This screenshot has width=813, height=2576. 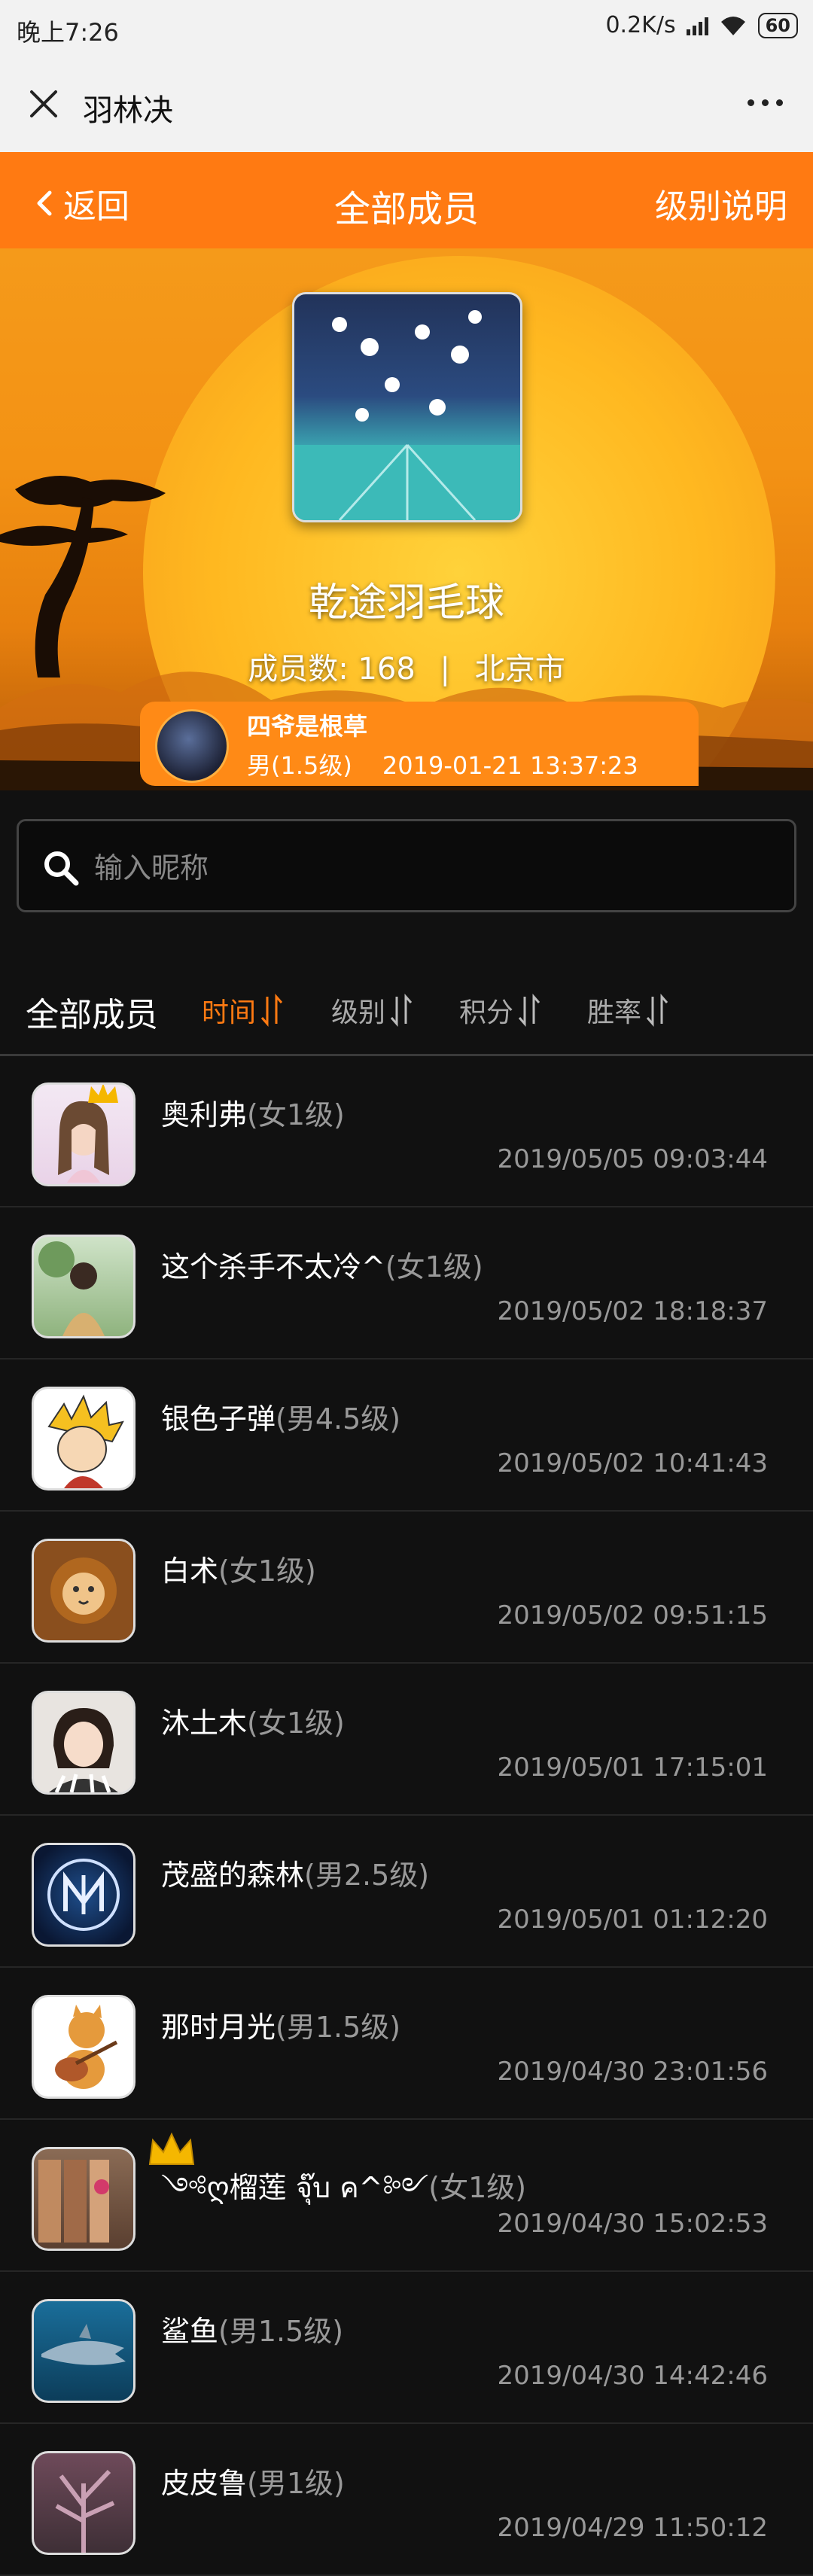 What do you see at coordinates (299, 766) in the screenshot?
I see `owner-level: 男(1.5级)` at bounding box center [299, 766].